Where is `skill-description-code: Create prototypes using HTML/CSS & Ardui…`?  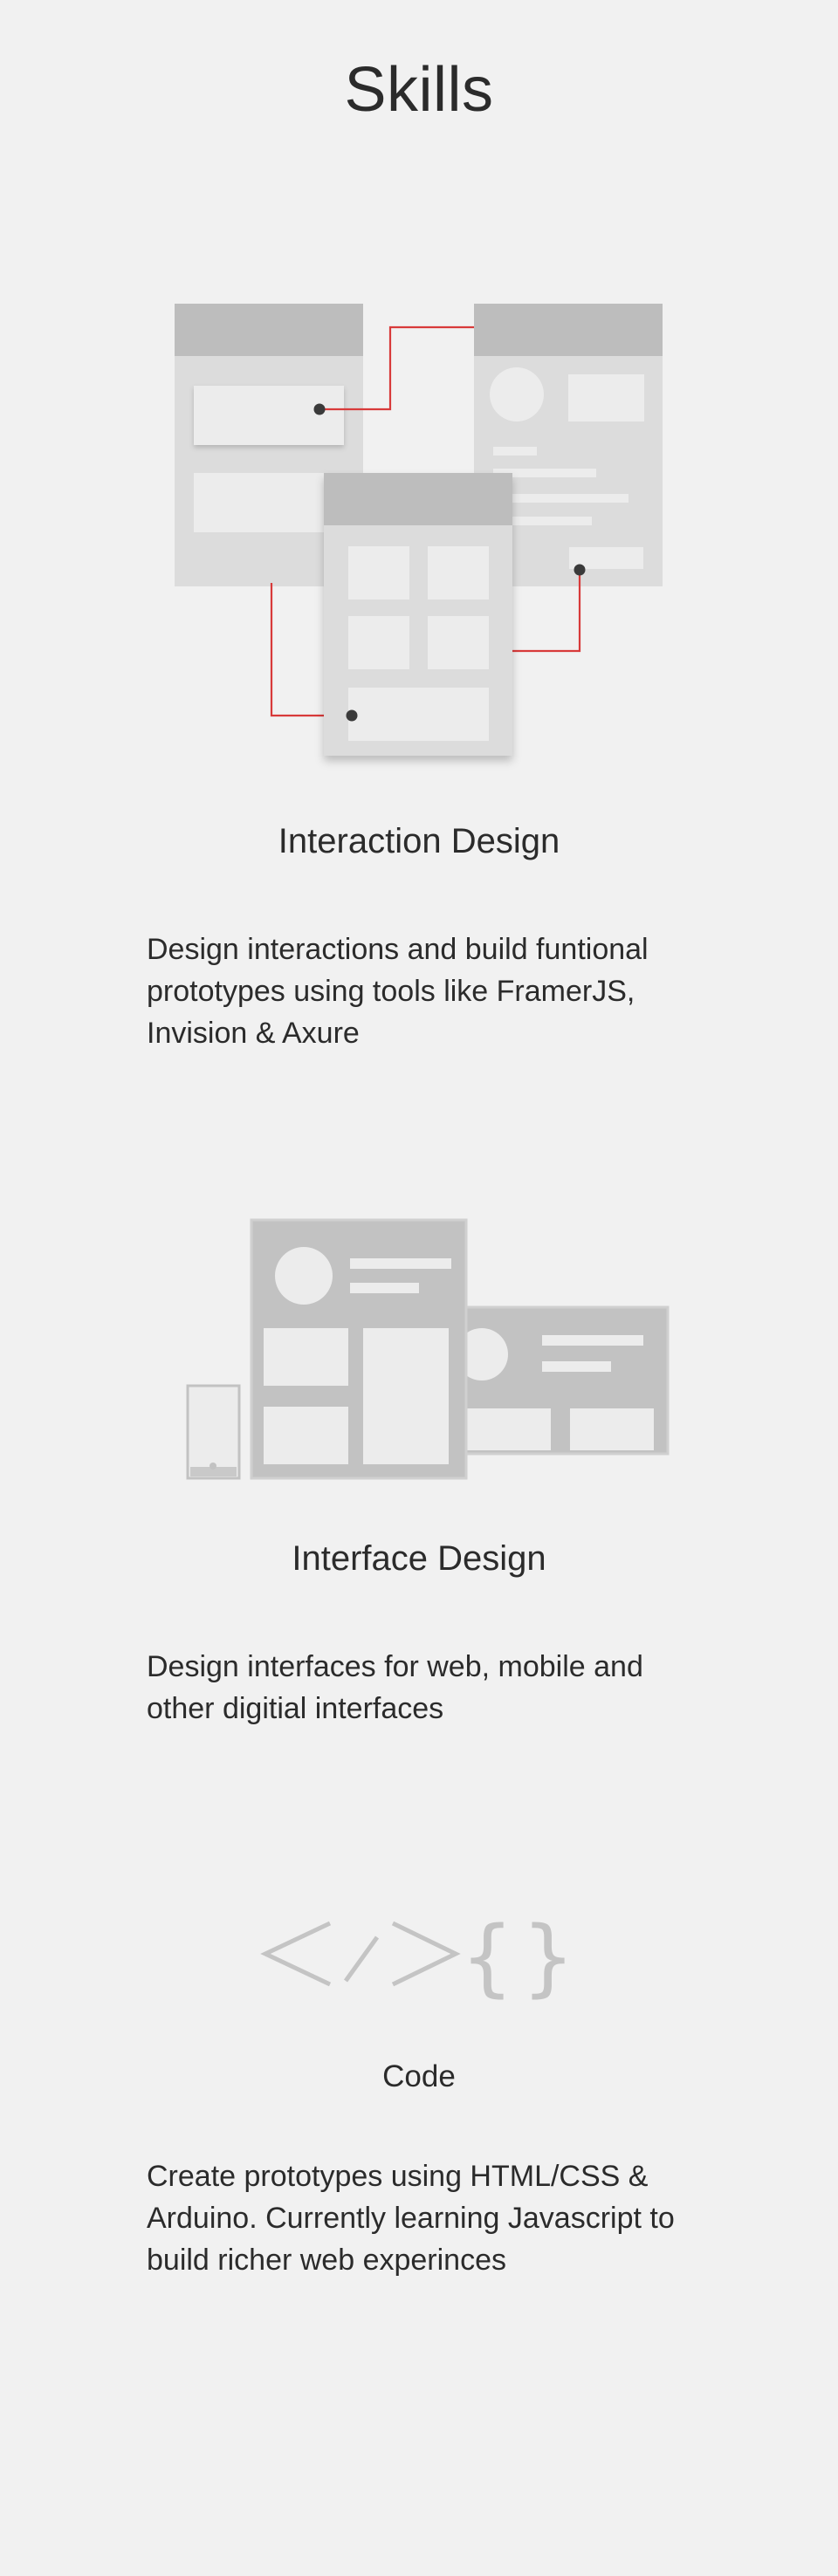
skill-description-code: Create prototypes using HTML/CSS & Ardui… is located at coordinates (411, 2218).